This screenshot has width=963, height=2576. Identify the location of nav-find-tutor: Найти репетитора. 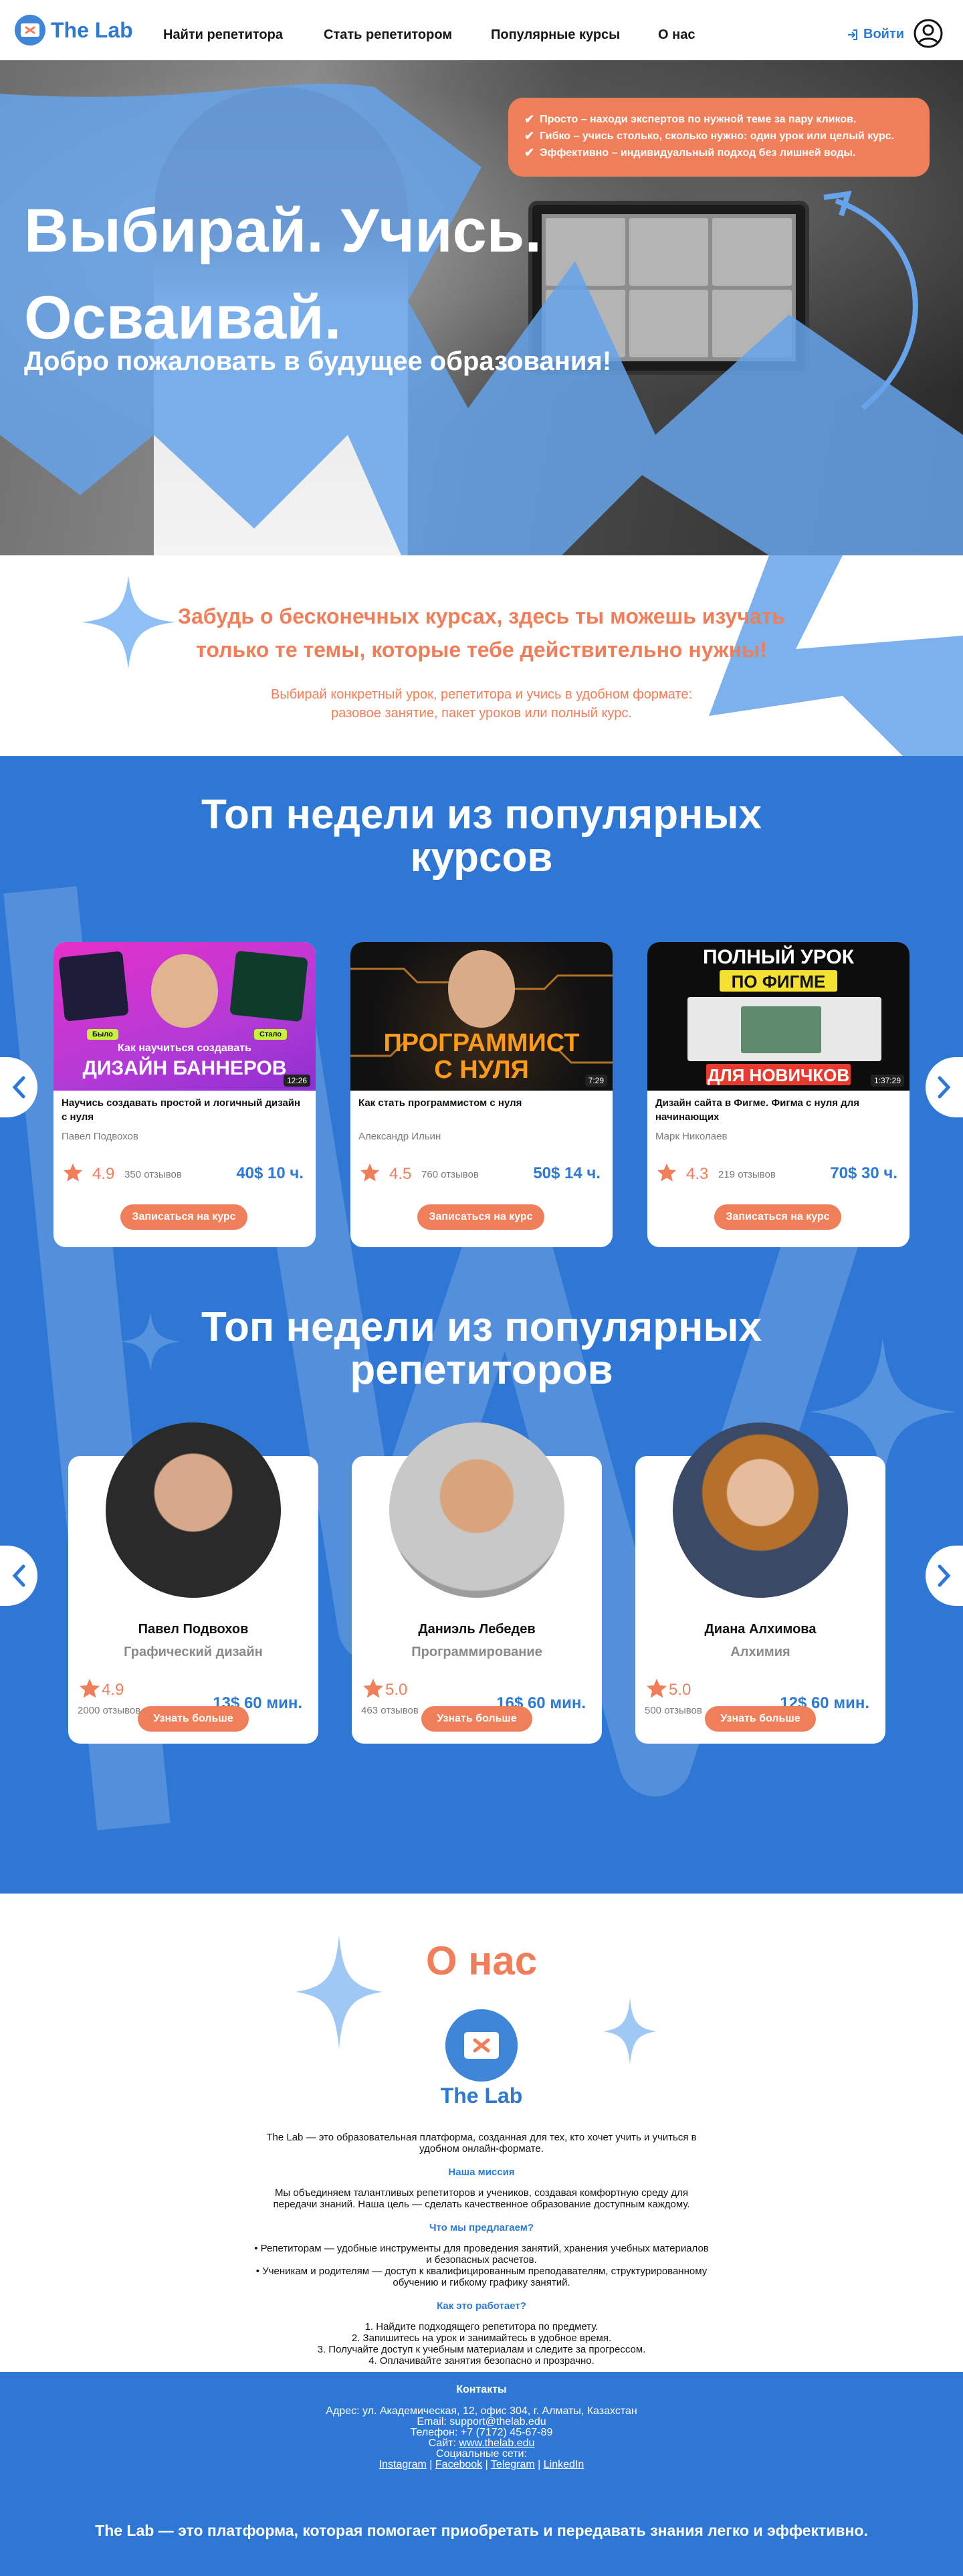
(223, 35).